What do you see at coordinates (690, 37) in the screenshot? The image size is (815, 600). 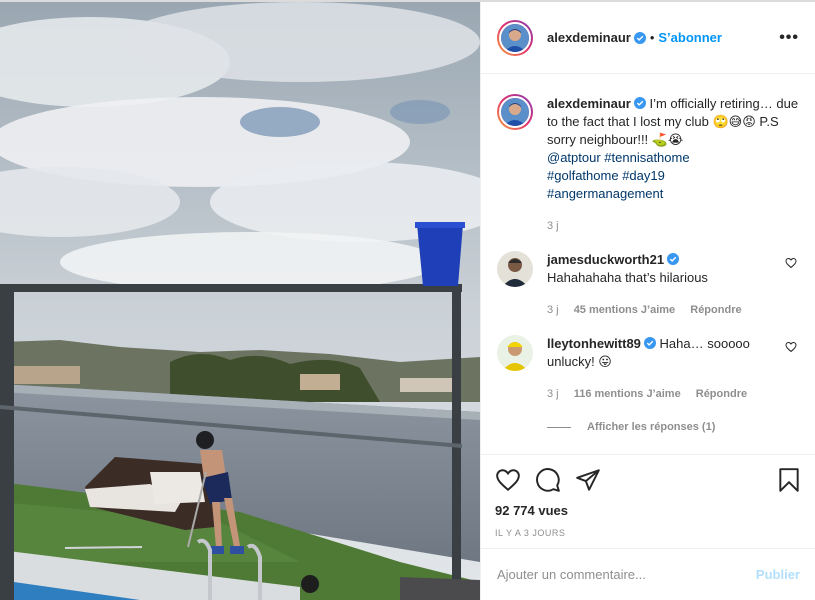 I see `follow-button: S’abonner` at bounding box center [690, 37].